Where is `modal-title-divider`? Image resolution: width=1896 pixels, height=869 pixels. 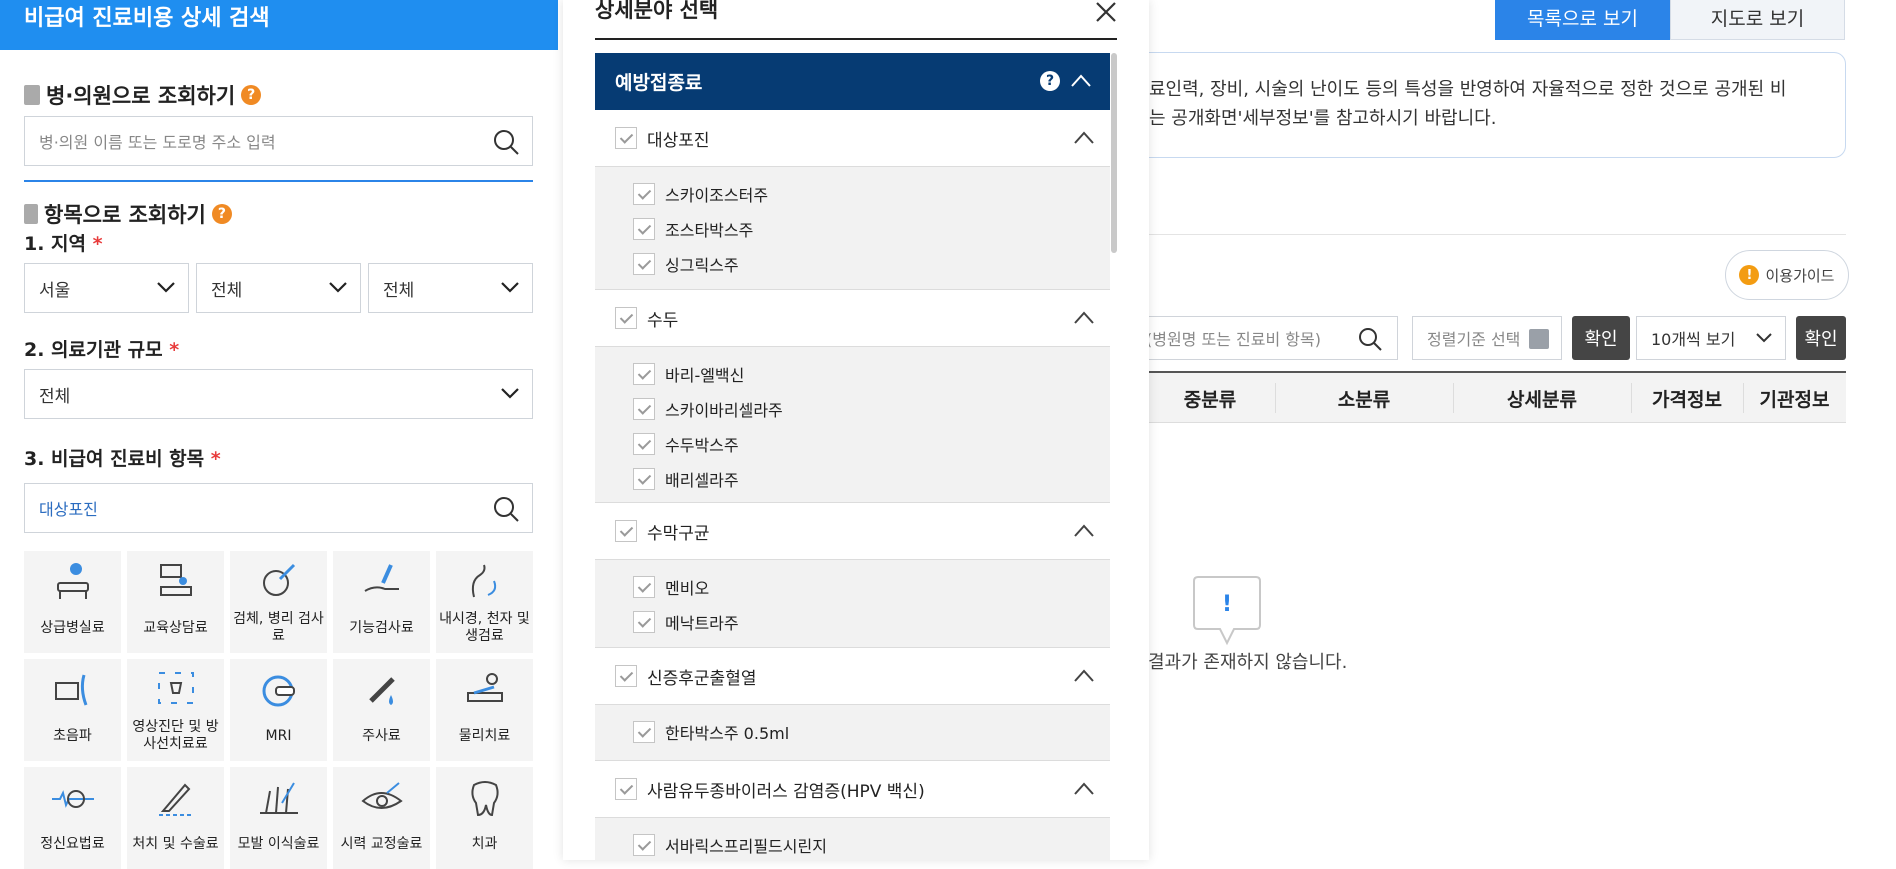 modal-title-divider is located at coordinates (856, 39).